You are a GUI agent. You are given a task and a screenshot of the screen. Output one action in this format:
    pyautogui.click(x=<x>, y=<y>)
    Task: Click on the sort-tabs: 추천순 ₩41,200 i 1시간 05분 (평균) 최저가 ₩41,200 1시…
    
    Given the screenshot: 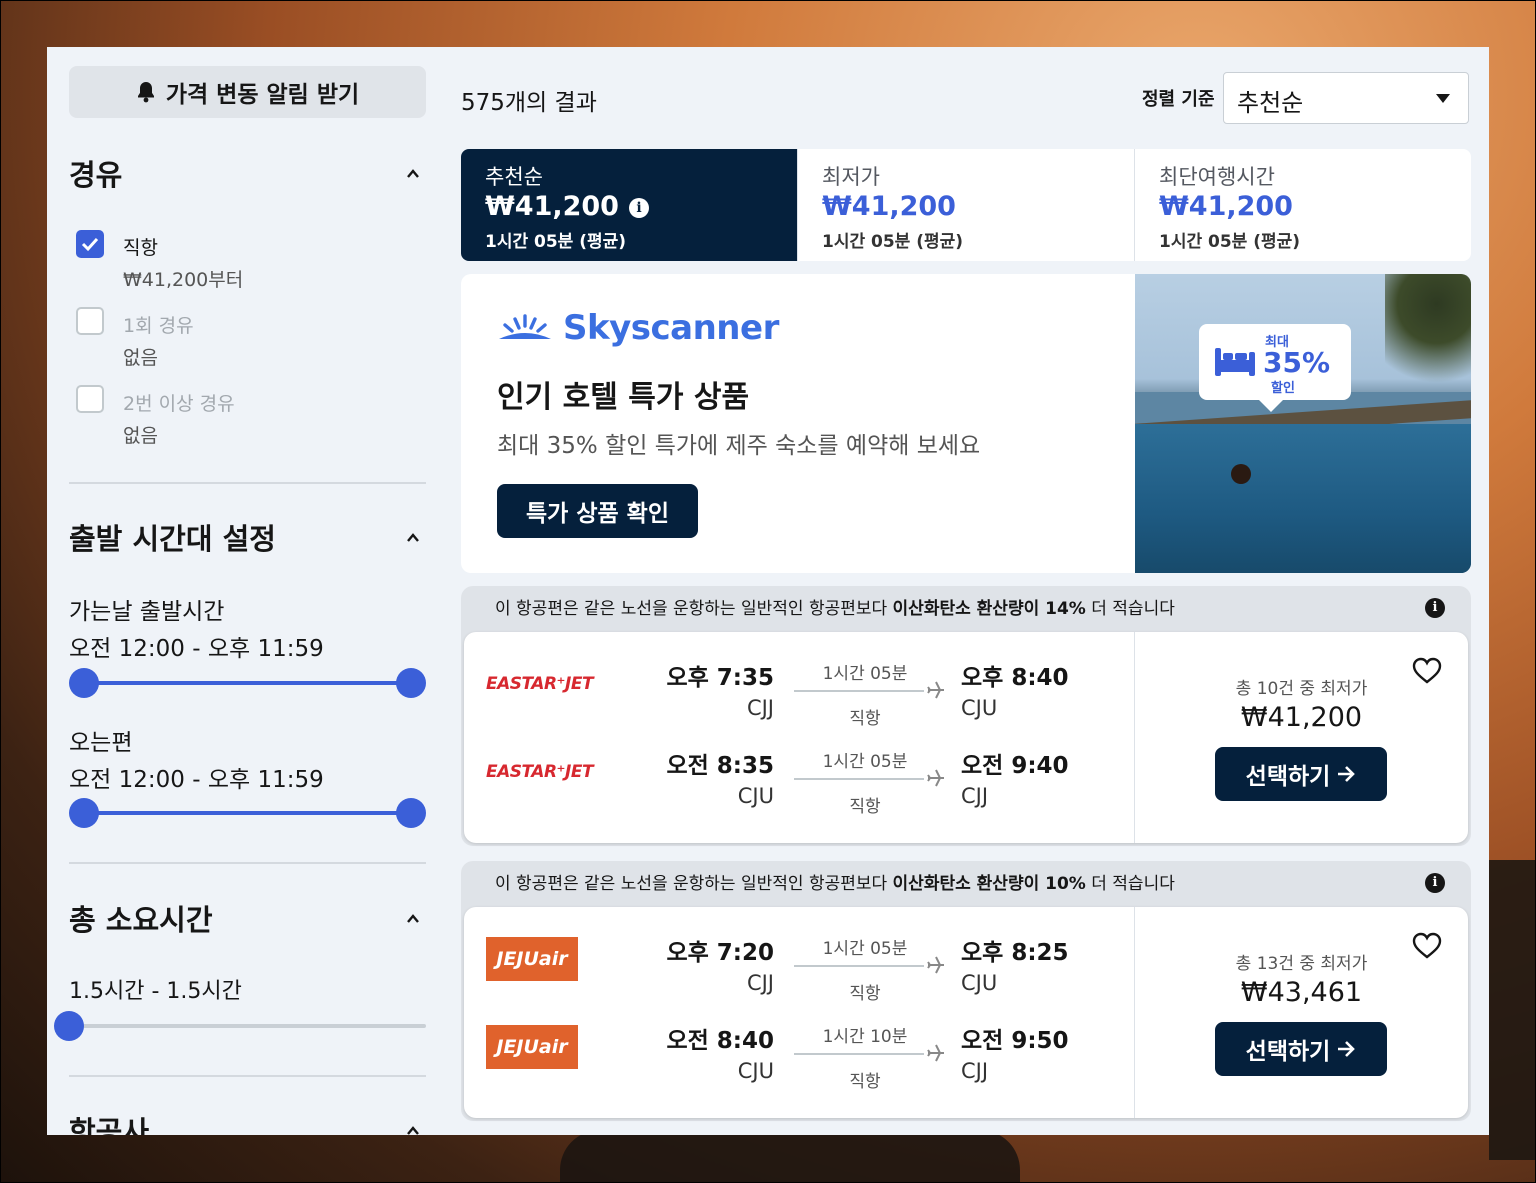 What is the action you would take?
    pyautogui.click(x=966, y=205)
    